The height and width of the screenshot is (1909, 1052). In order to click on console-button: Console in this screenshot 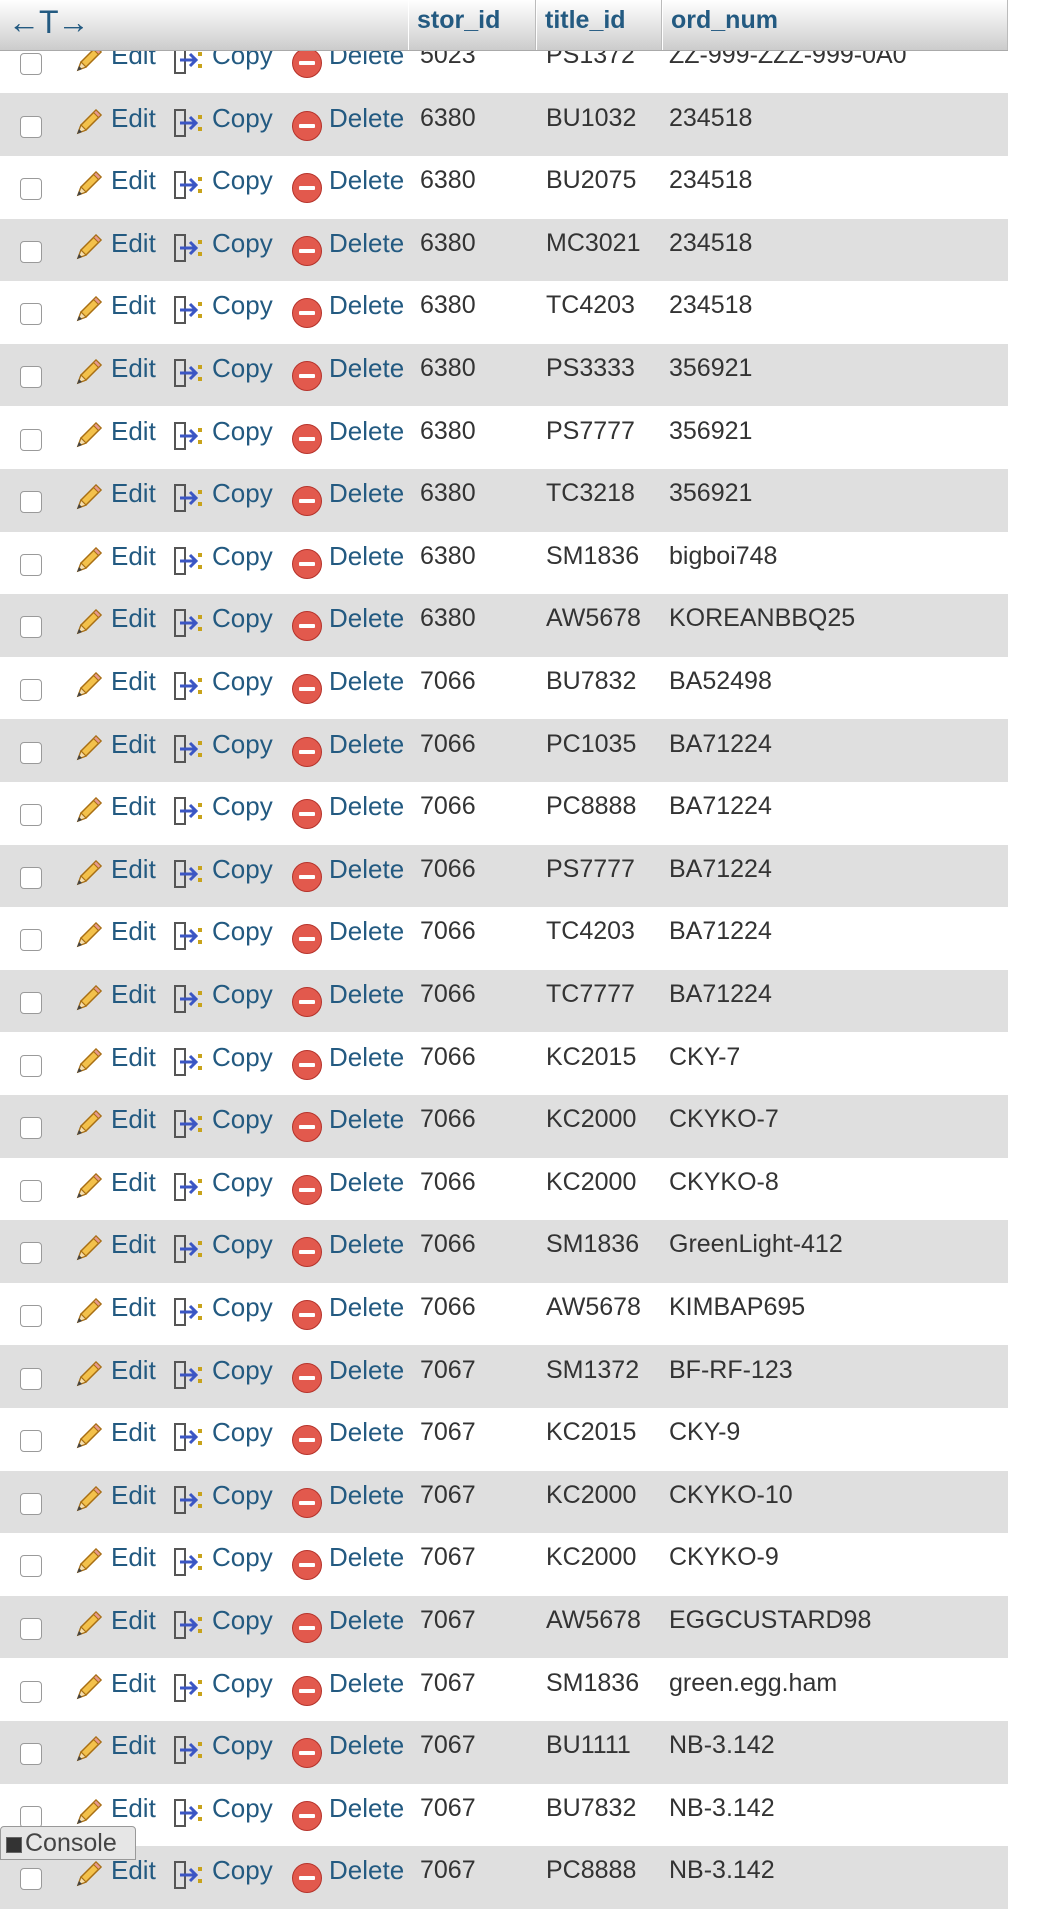, I will do `click(68, 1843)`.